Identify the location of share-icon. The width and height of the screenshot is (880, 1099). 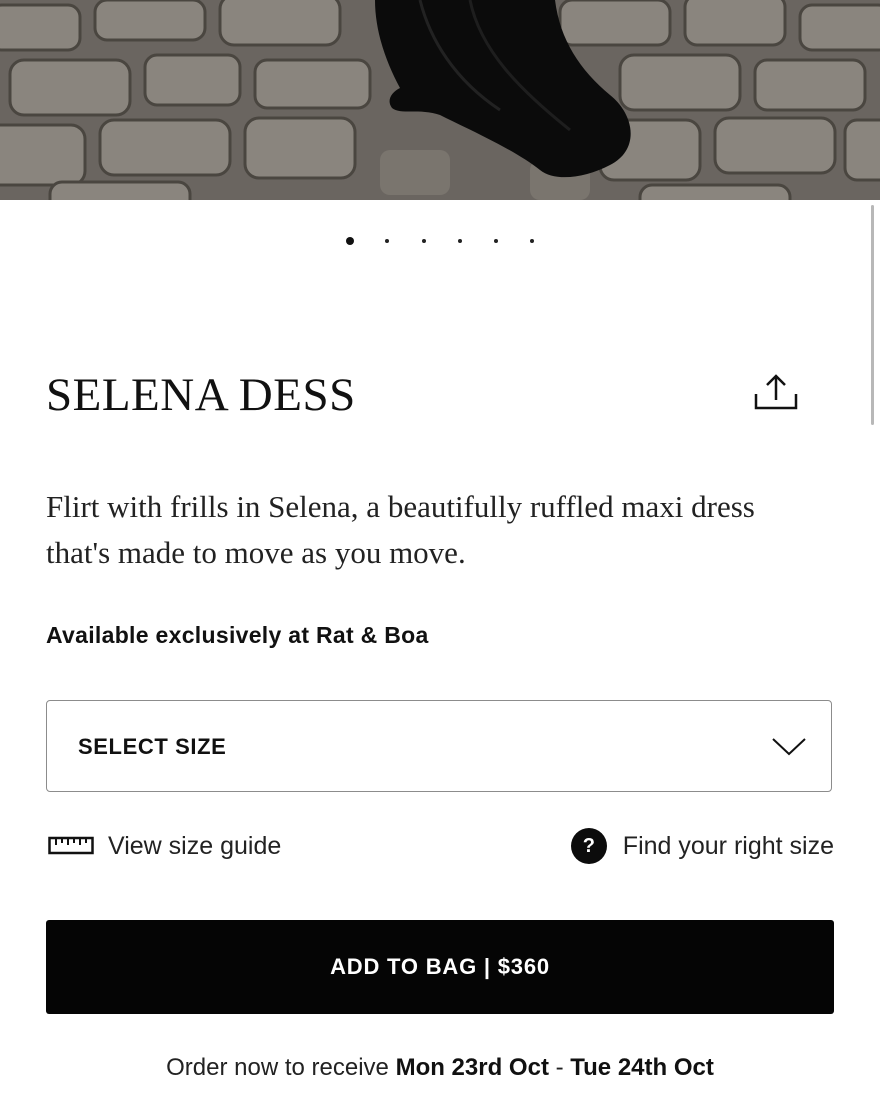
(776, 392).